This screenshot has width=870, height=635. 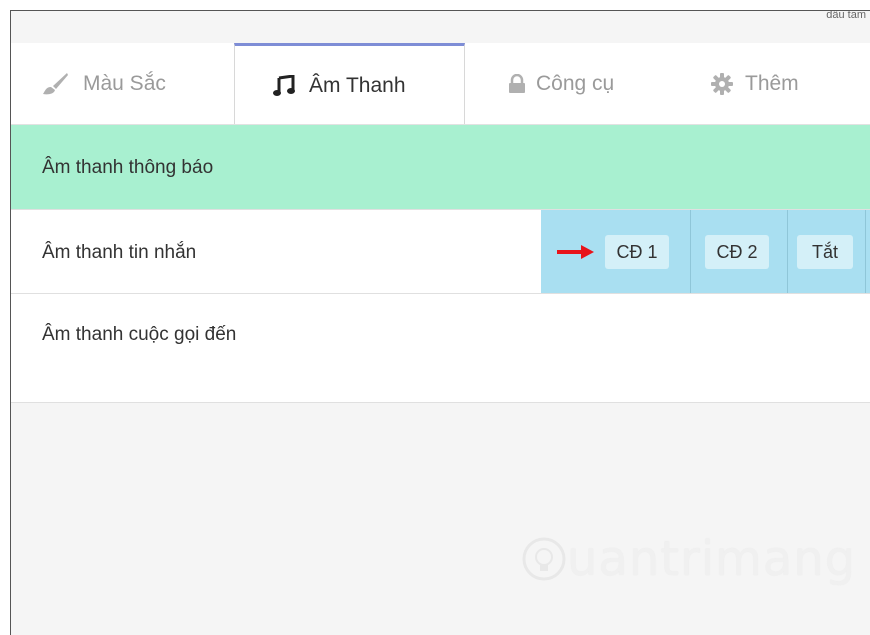 What do you see at coordinates (517, 84) in the screenshot?
I see `lock-icon` at bounding box center [517, 84].